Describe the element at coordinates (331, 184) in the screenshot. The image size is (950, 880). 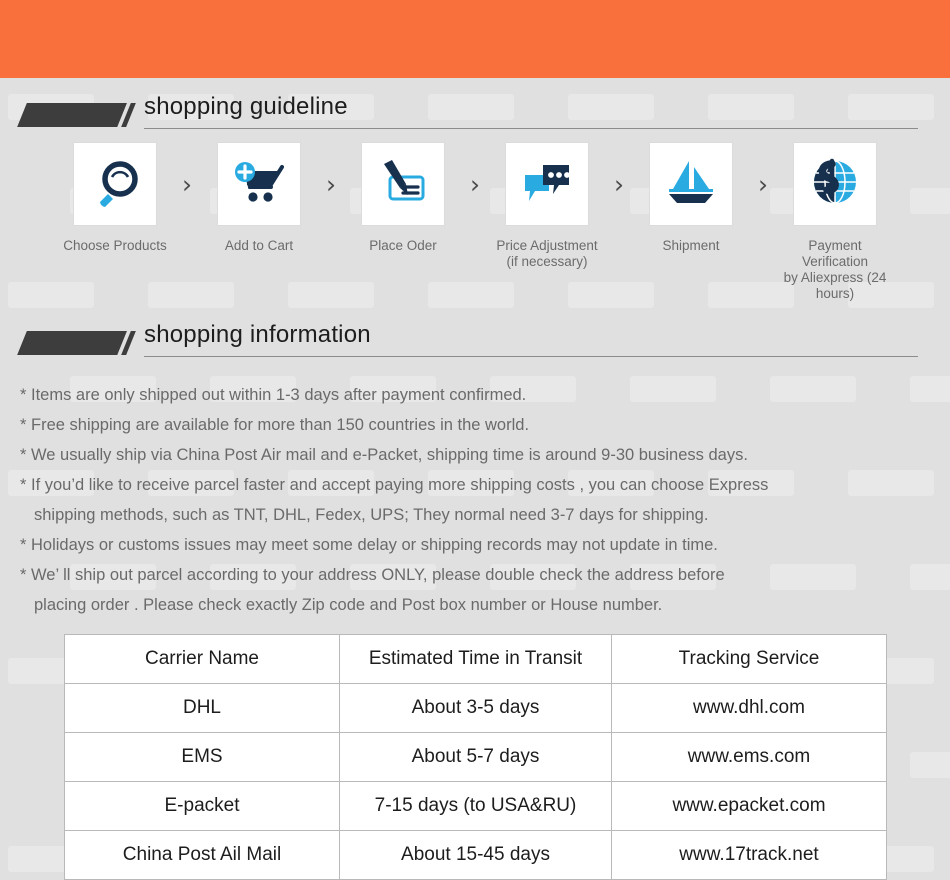
I see `chevron-right-icon-2: ›` at that location.